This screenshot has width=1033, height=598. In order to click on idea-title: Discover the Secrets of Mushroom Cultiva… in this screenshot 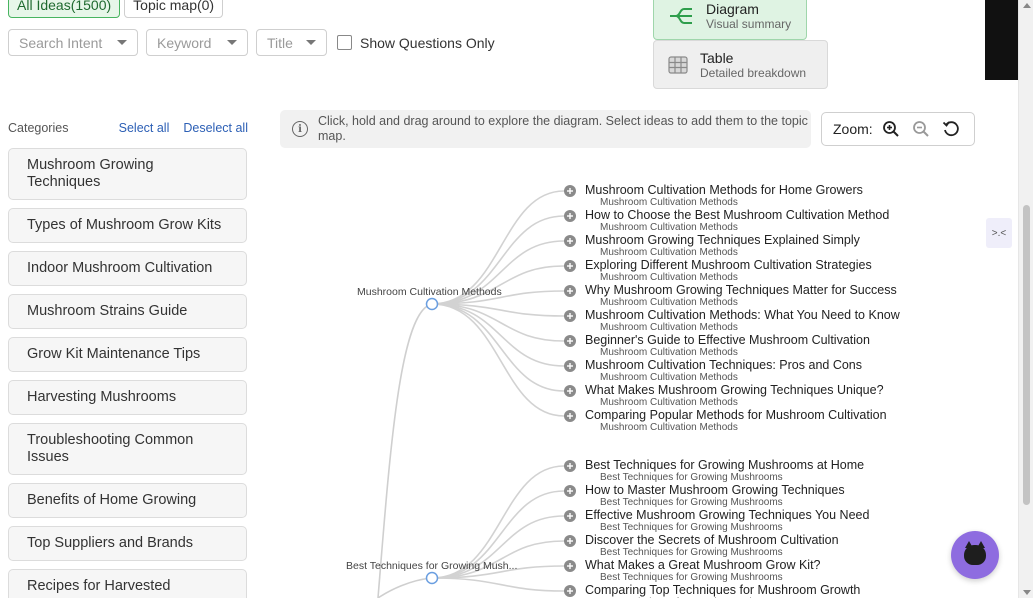, I will do `click(712, 540)`.